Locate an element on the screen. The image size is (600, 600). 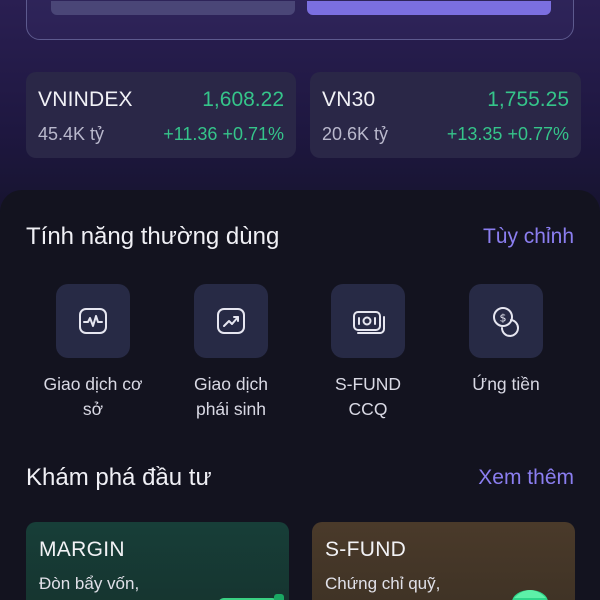
feature-cash-advance: $ Ứng tiền is located at coordinates (506, 340).